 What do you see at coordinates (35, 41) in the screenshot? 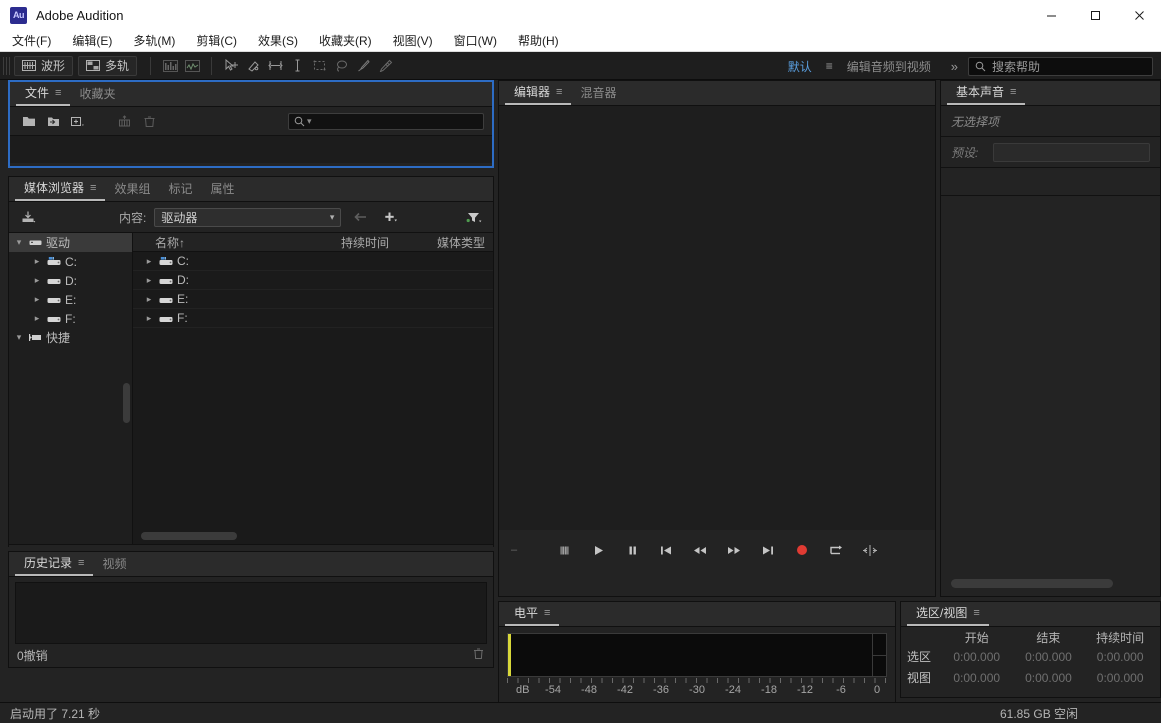
I see `menu-file: 文件(F)` at bounding box center [35, 41].